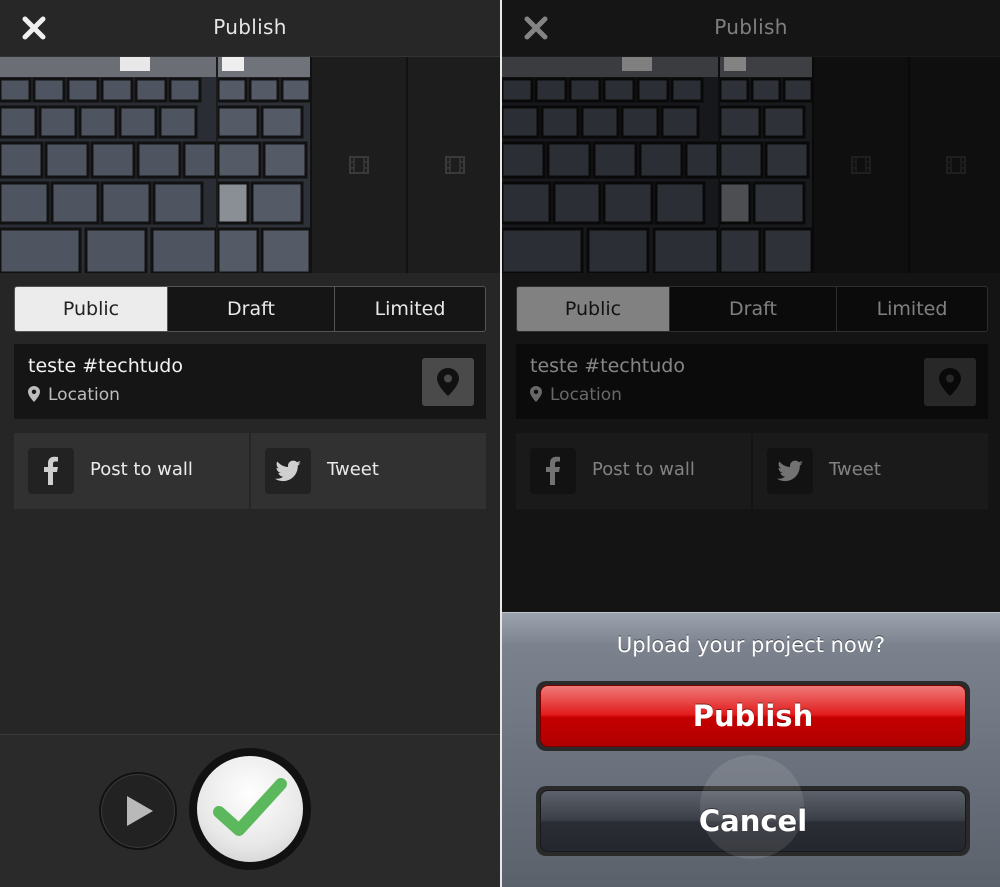  I want to click on facebook-share-button: Post to wall, so click(131, 471).